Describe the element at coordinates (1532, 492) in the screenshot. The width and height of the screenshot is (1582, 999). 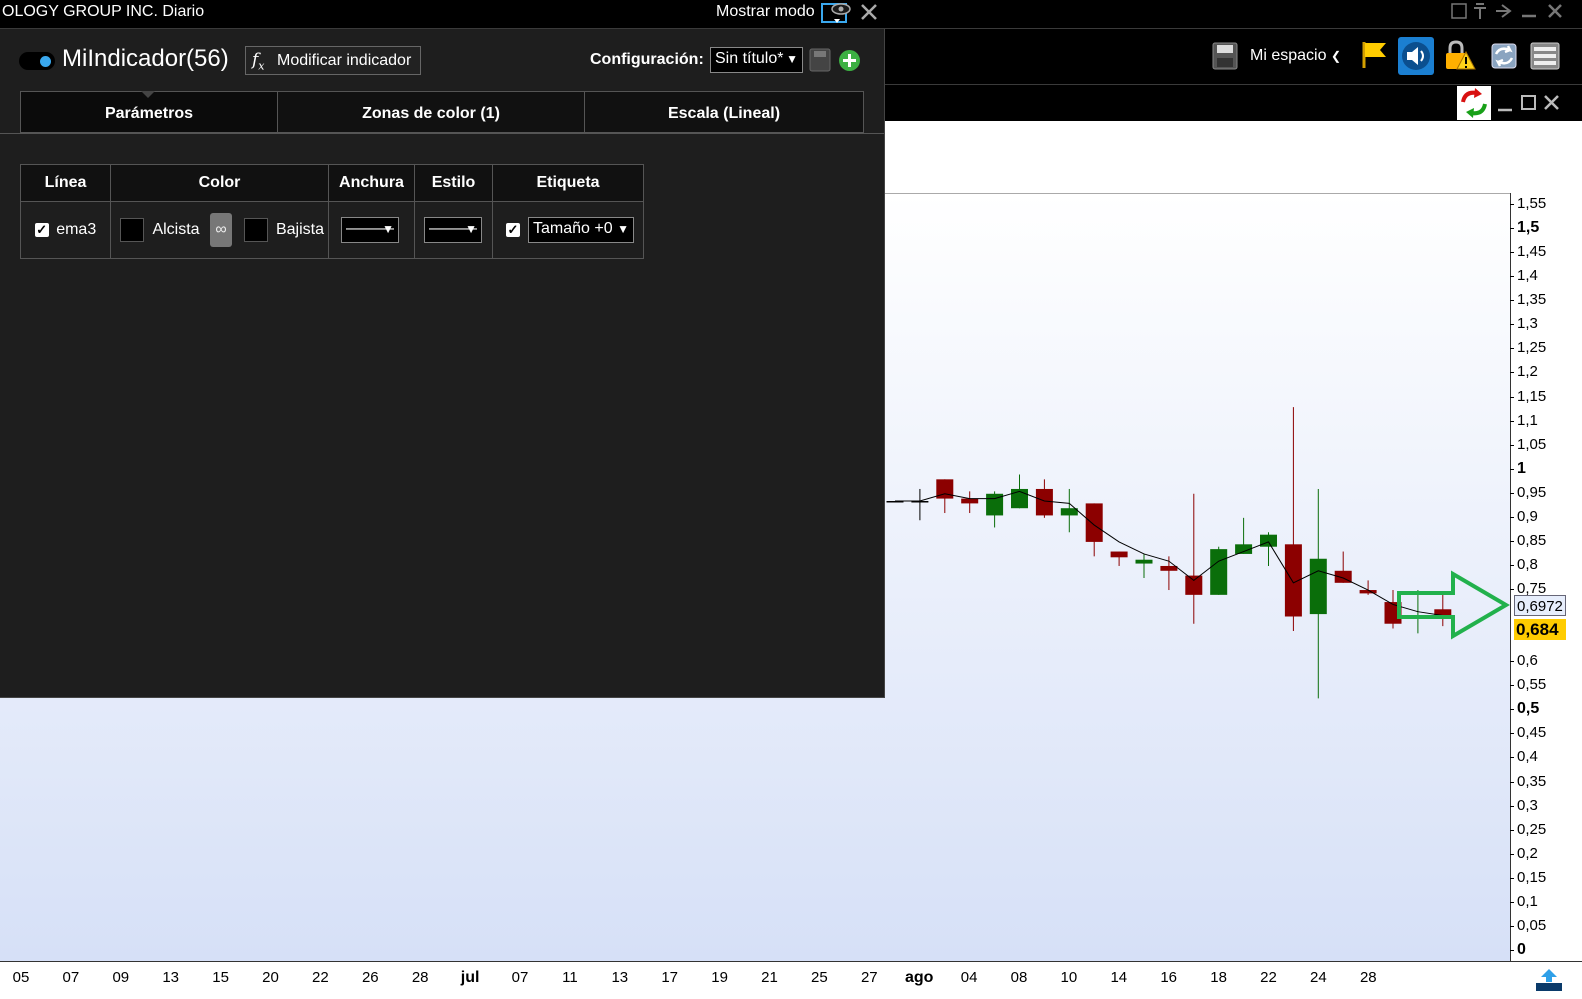
I see `price-tick-label: 0,95` at that location.